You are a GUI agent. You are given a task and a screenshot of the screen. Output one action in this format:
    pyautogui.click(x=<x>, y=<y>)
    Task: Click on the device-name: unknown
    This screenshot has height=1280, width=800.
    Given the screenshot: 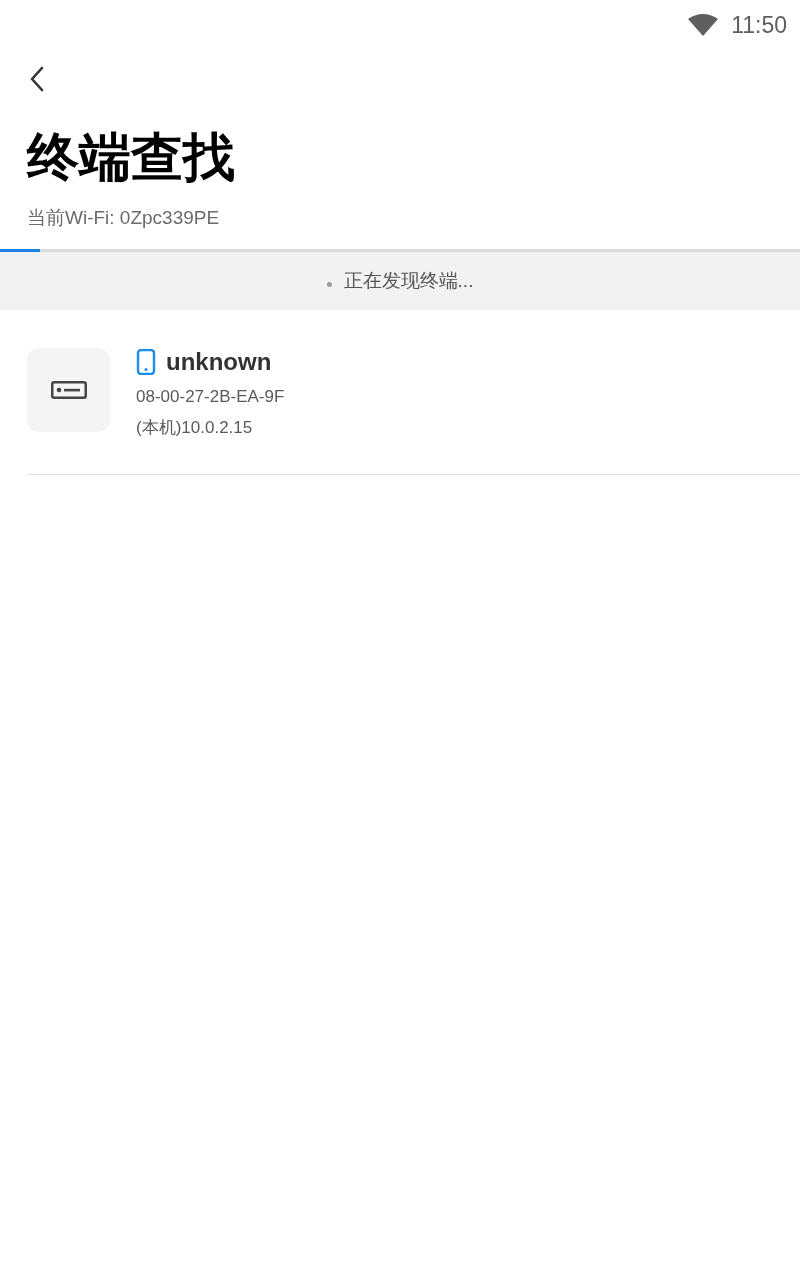 What is the action you would take?
    pyautogui.click(x=219, y=362)
    